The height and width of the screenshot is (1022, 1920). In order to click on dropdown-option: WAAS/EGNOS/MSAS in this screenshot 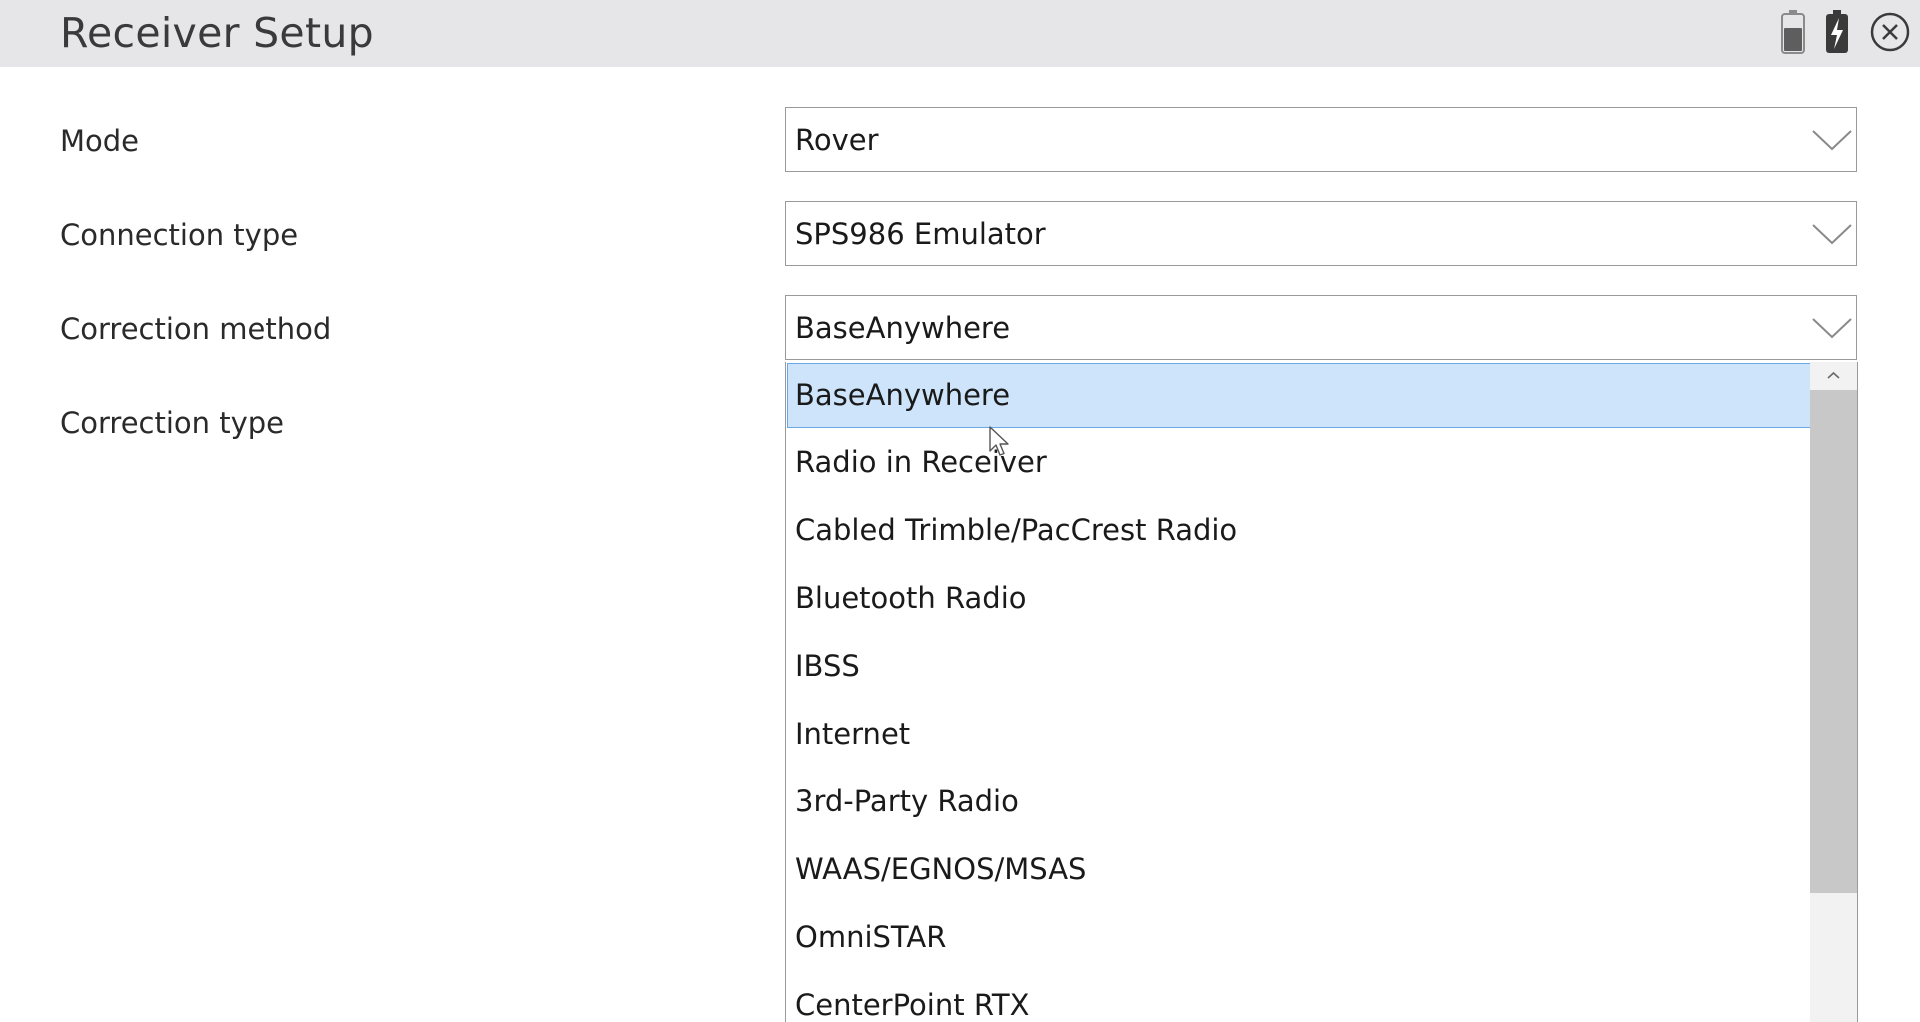, I will do `click(1299, 869)`.